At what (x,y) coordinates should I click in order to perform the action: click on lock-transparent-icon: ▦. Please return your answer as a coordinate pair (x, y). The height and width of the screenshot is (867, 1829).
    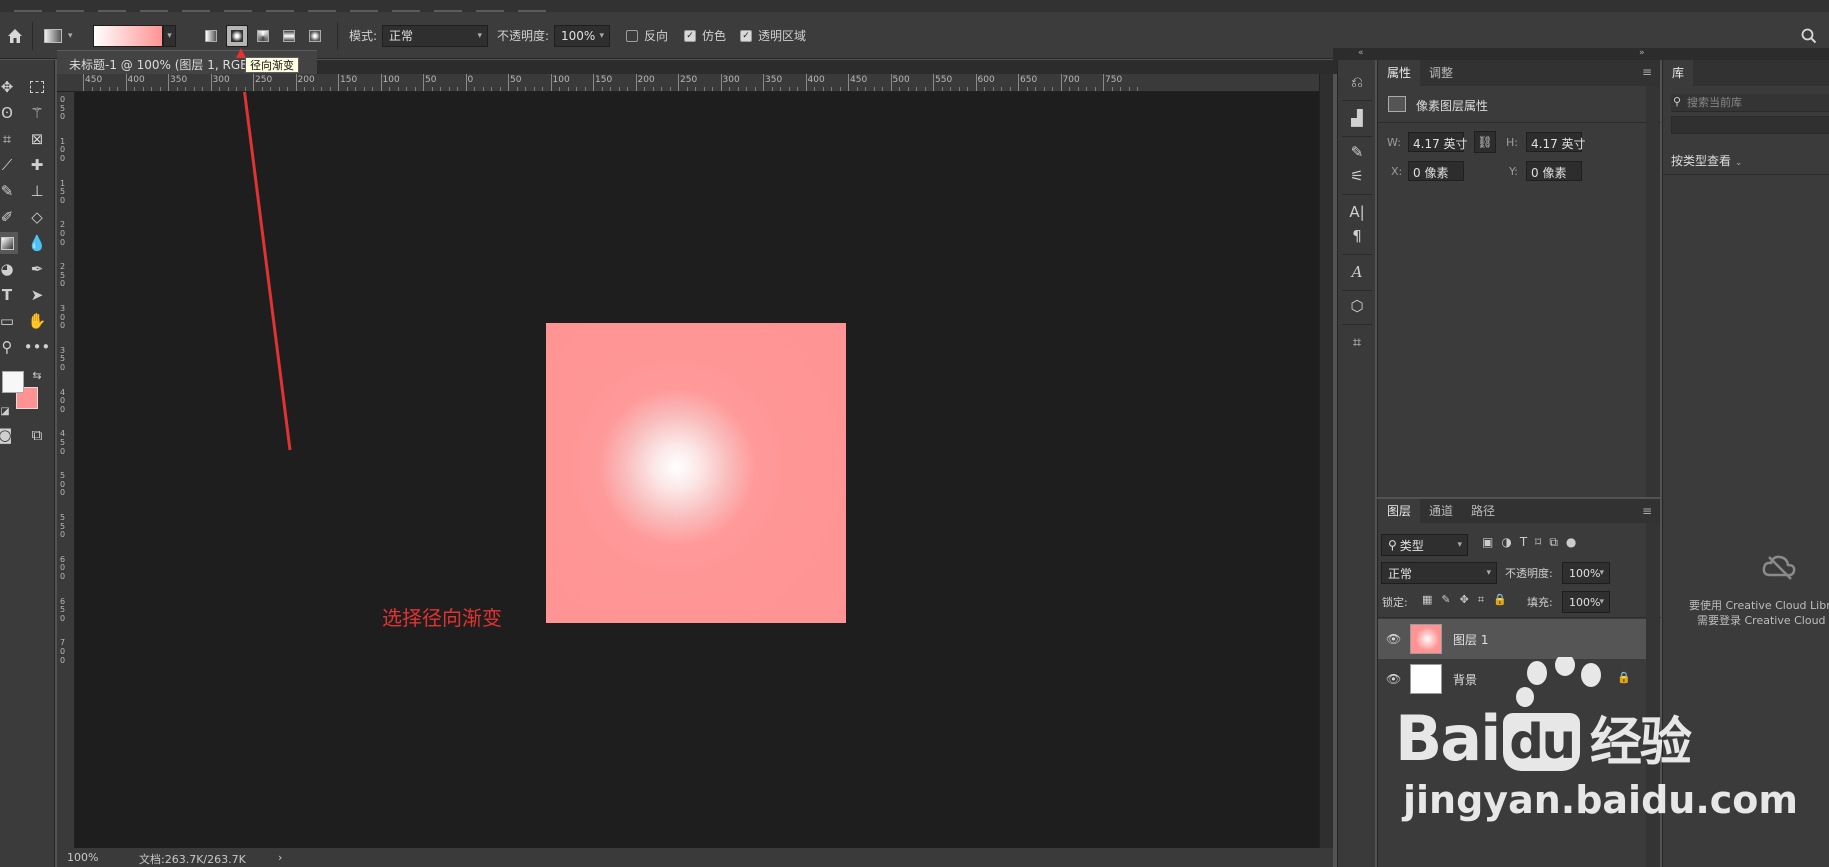
    Looking at the image, I should click on (1427, 600).